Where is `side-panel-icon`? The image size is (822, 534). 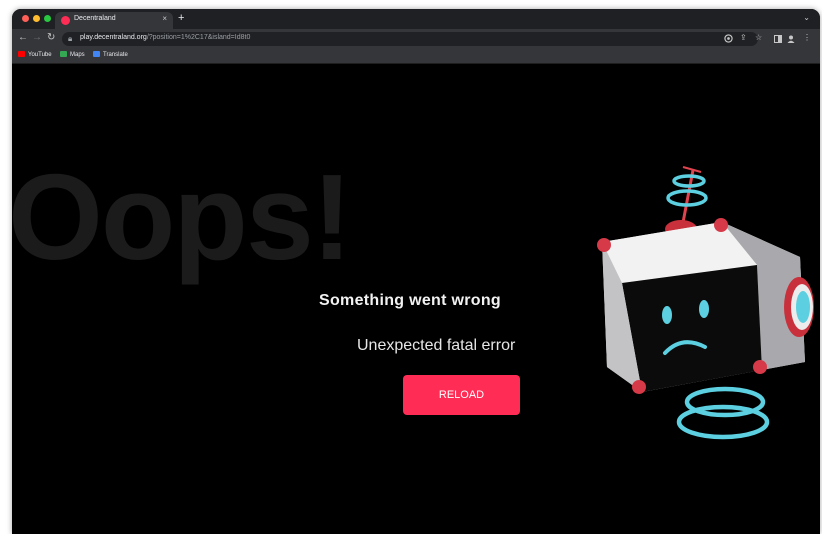 side-panel-icon is located at coordinates (778, 39).